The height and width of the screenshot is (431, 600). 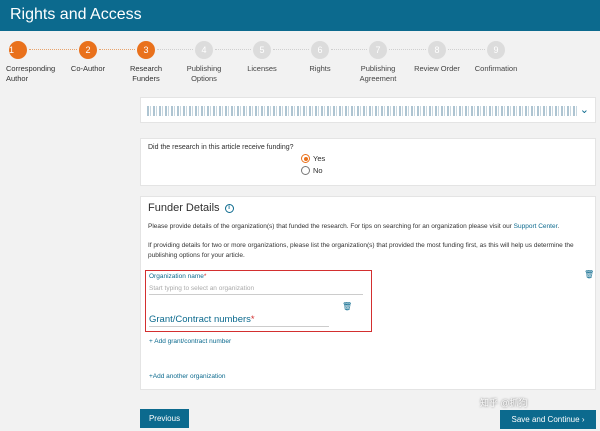 I want to click on radio-yes: Yes, so click(x=313, y=158).